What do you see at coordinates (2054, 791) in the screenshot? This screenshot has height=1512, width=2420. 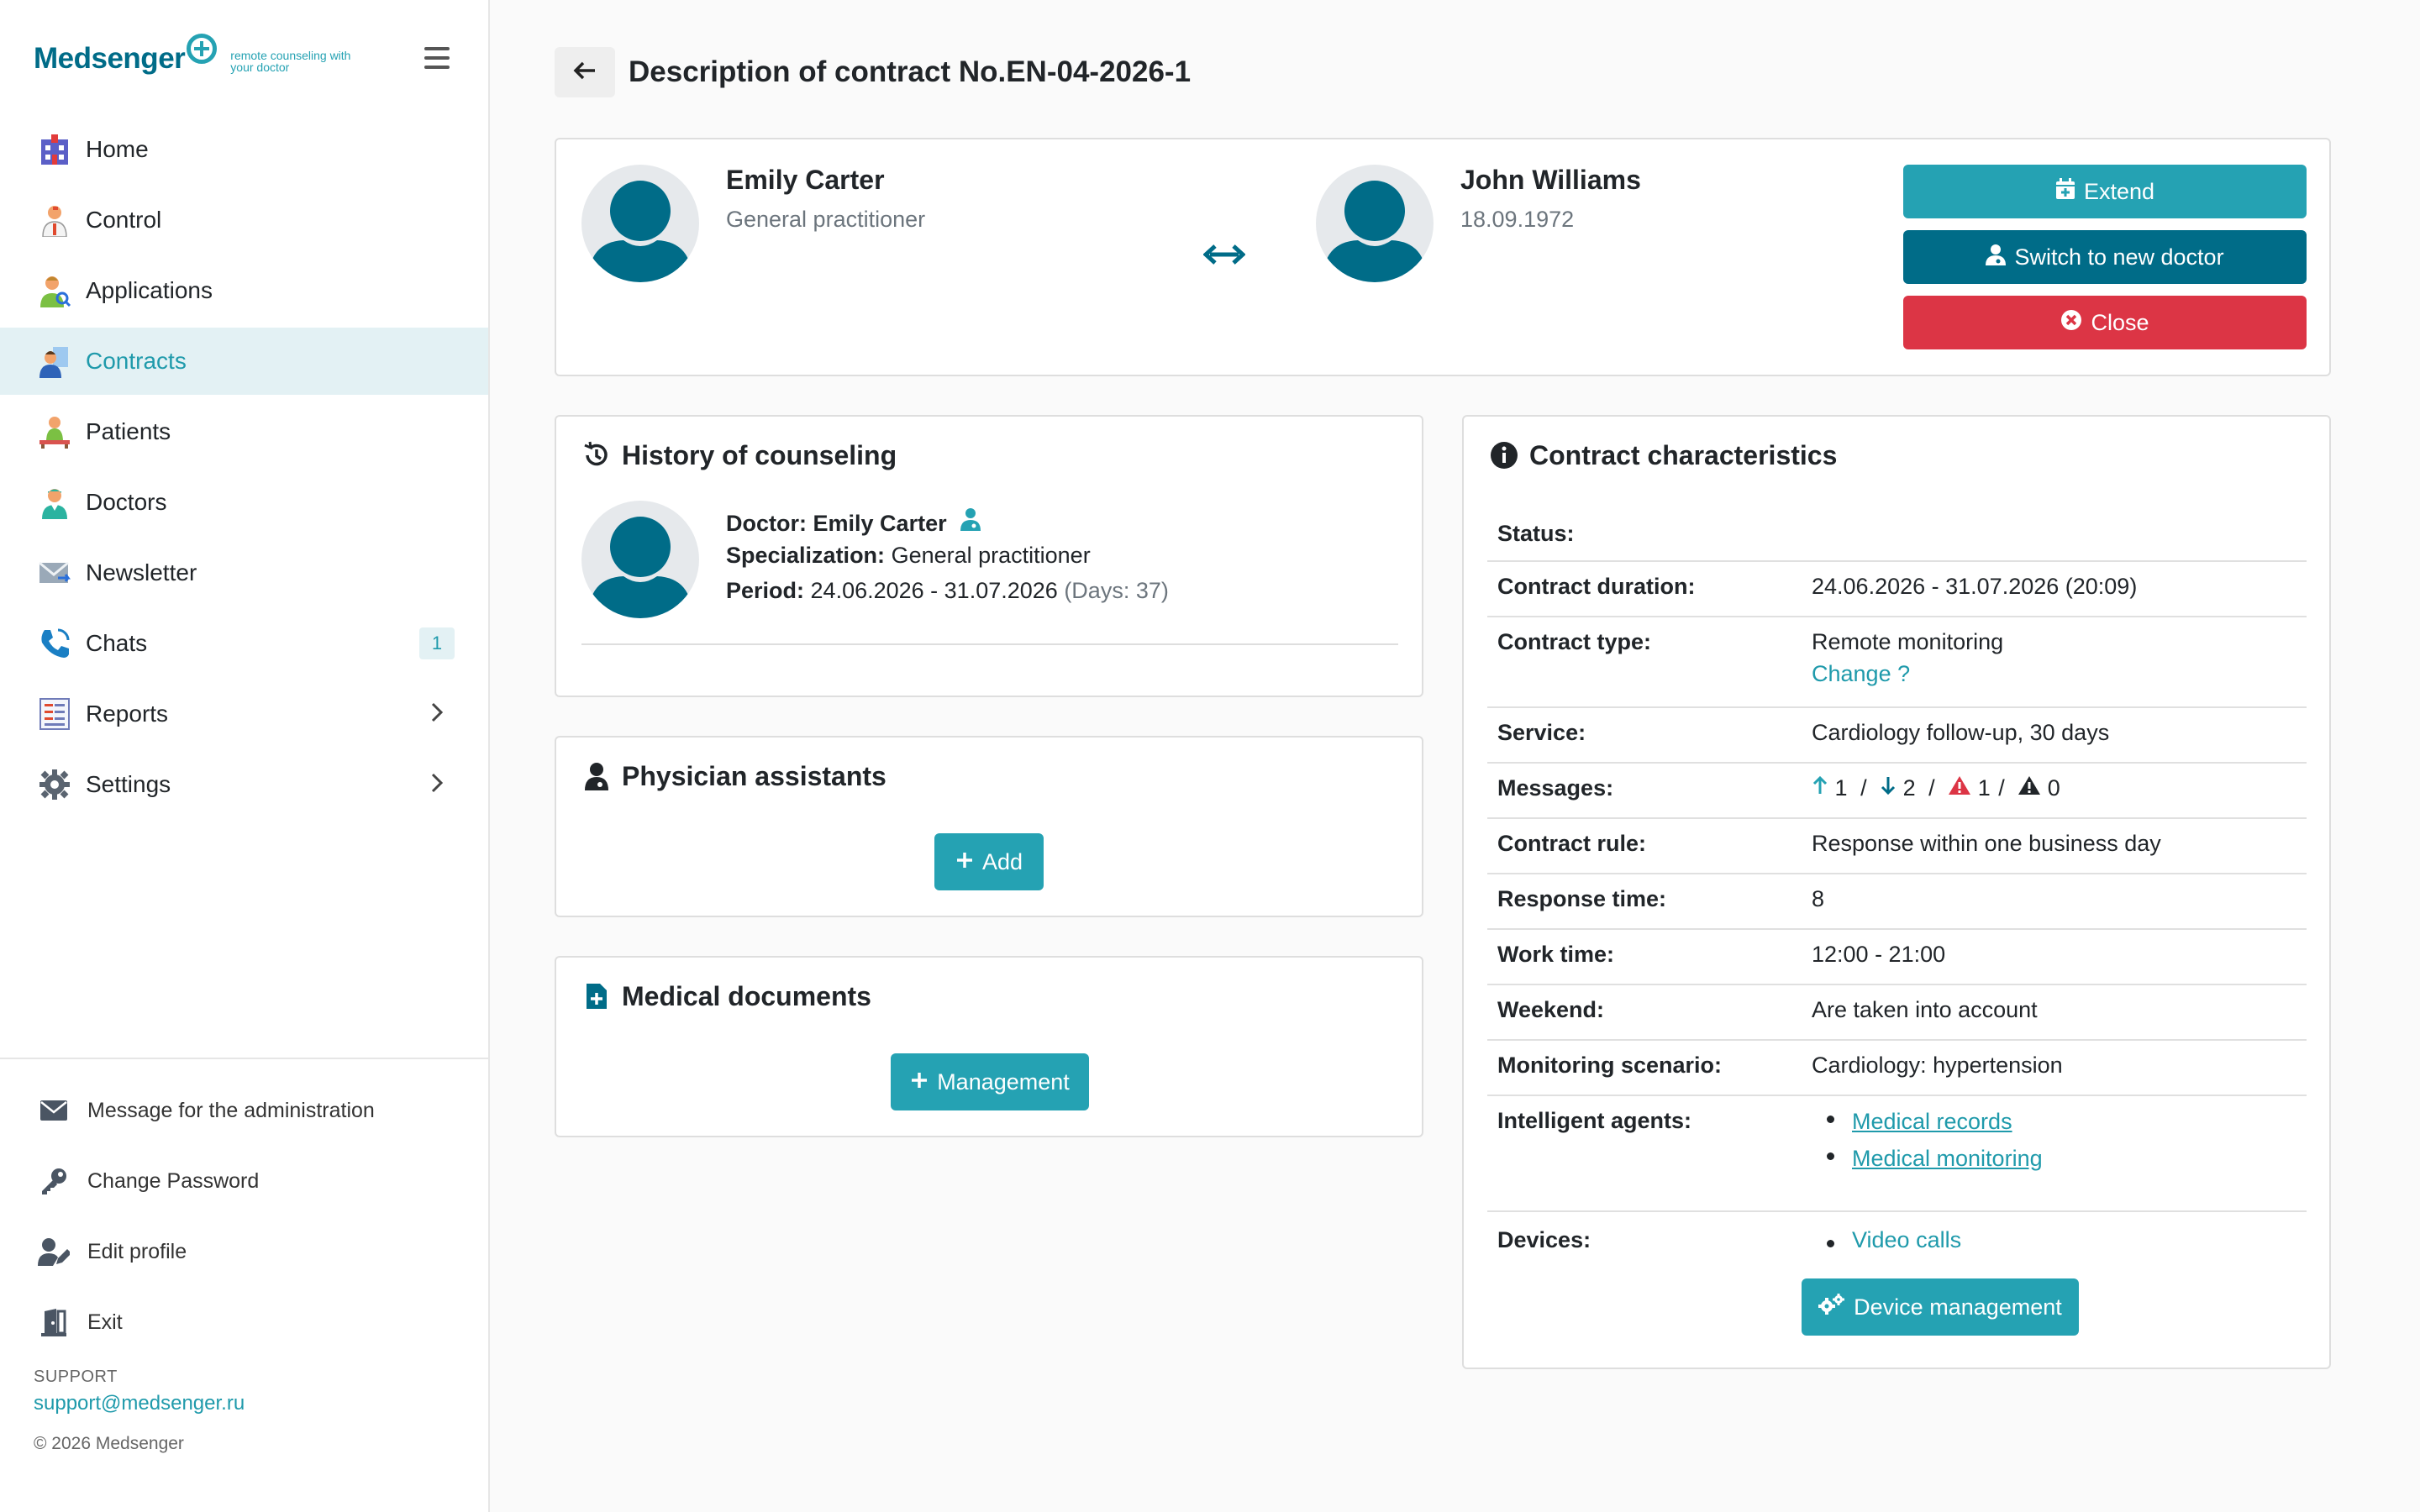 I see `messages-value: 1 / 2 / 1 / 0` at bounding box center [2054, 791].